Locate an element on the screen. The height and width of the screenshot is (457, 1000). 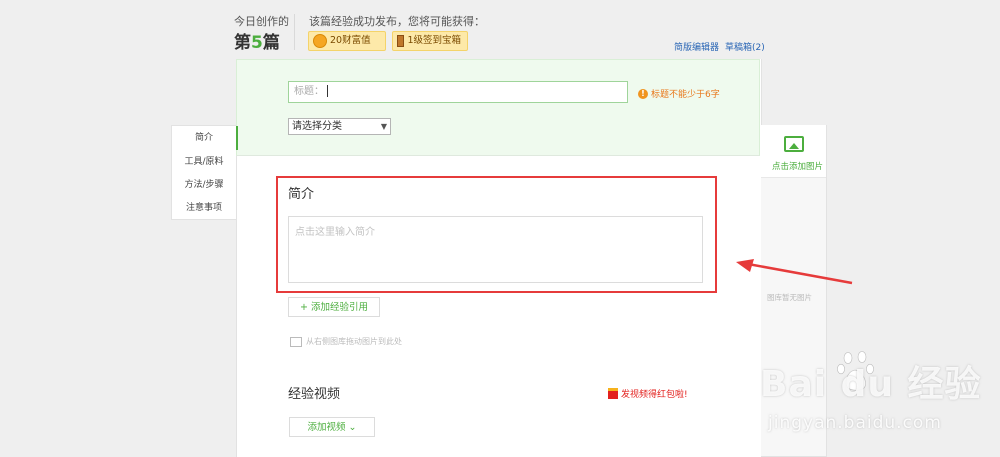
title-section is located at coordinates (498, 107).